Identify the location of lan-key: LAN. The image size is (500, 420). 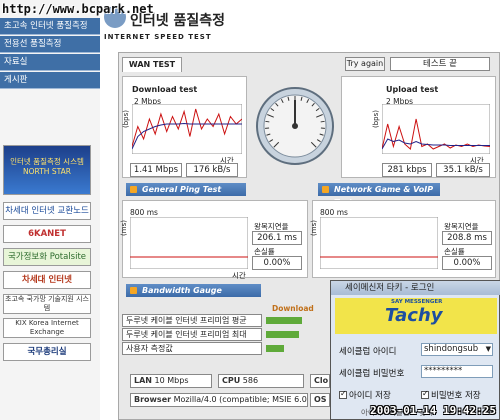
(143, 380).